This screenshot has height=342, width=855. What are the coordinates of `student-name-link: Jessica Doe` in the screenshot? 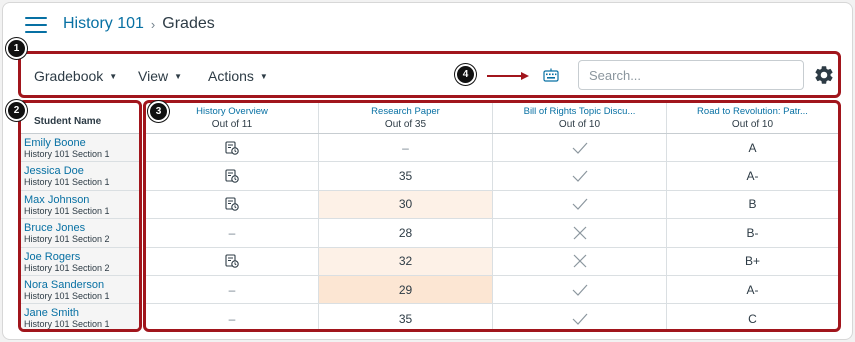 It's located at (81, 171).